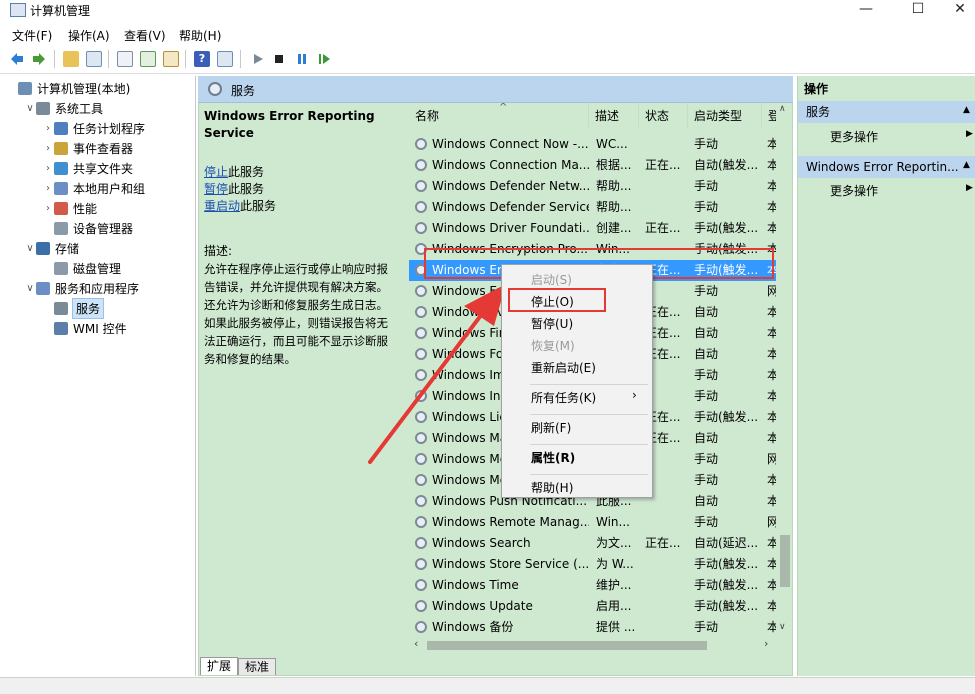 Image resolution: width=975 pixels, height=694 pixels. Describe the element at coordinates (563, 367) in the screenshot. I see `context-menu-item: 重新启动(E)` at that location.